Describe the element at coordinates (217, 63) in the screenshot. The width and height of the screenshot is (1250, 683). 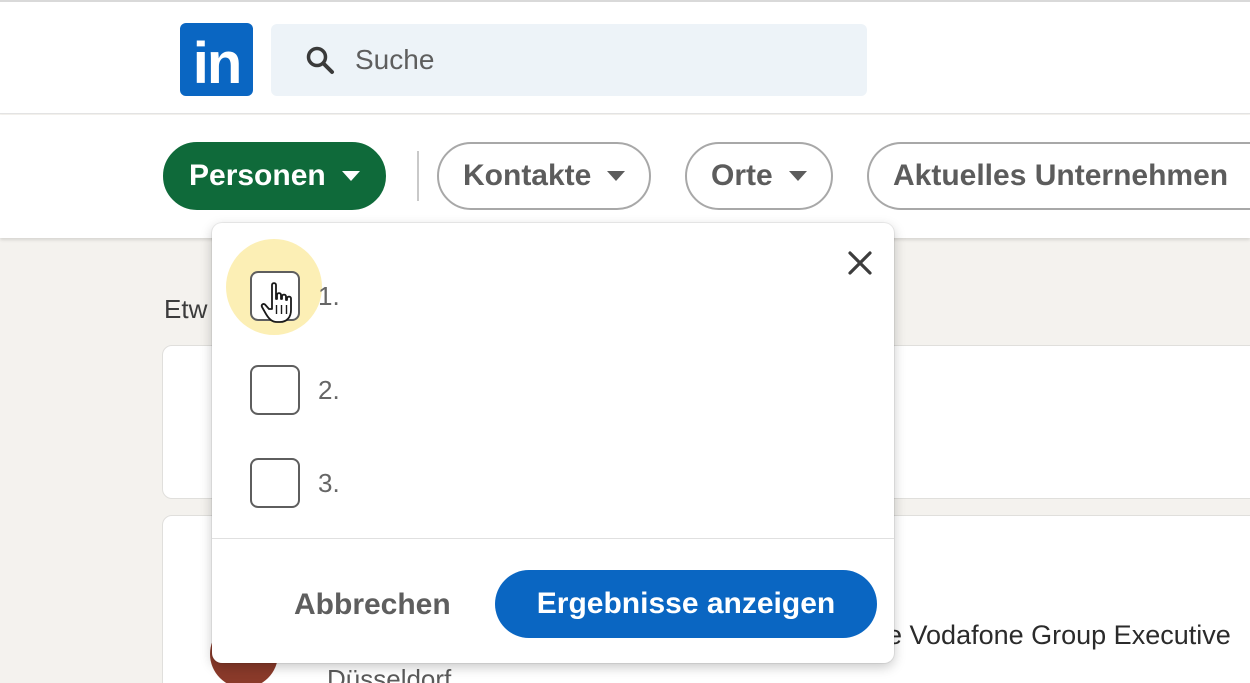
I see `logo-text: in` at that location.